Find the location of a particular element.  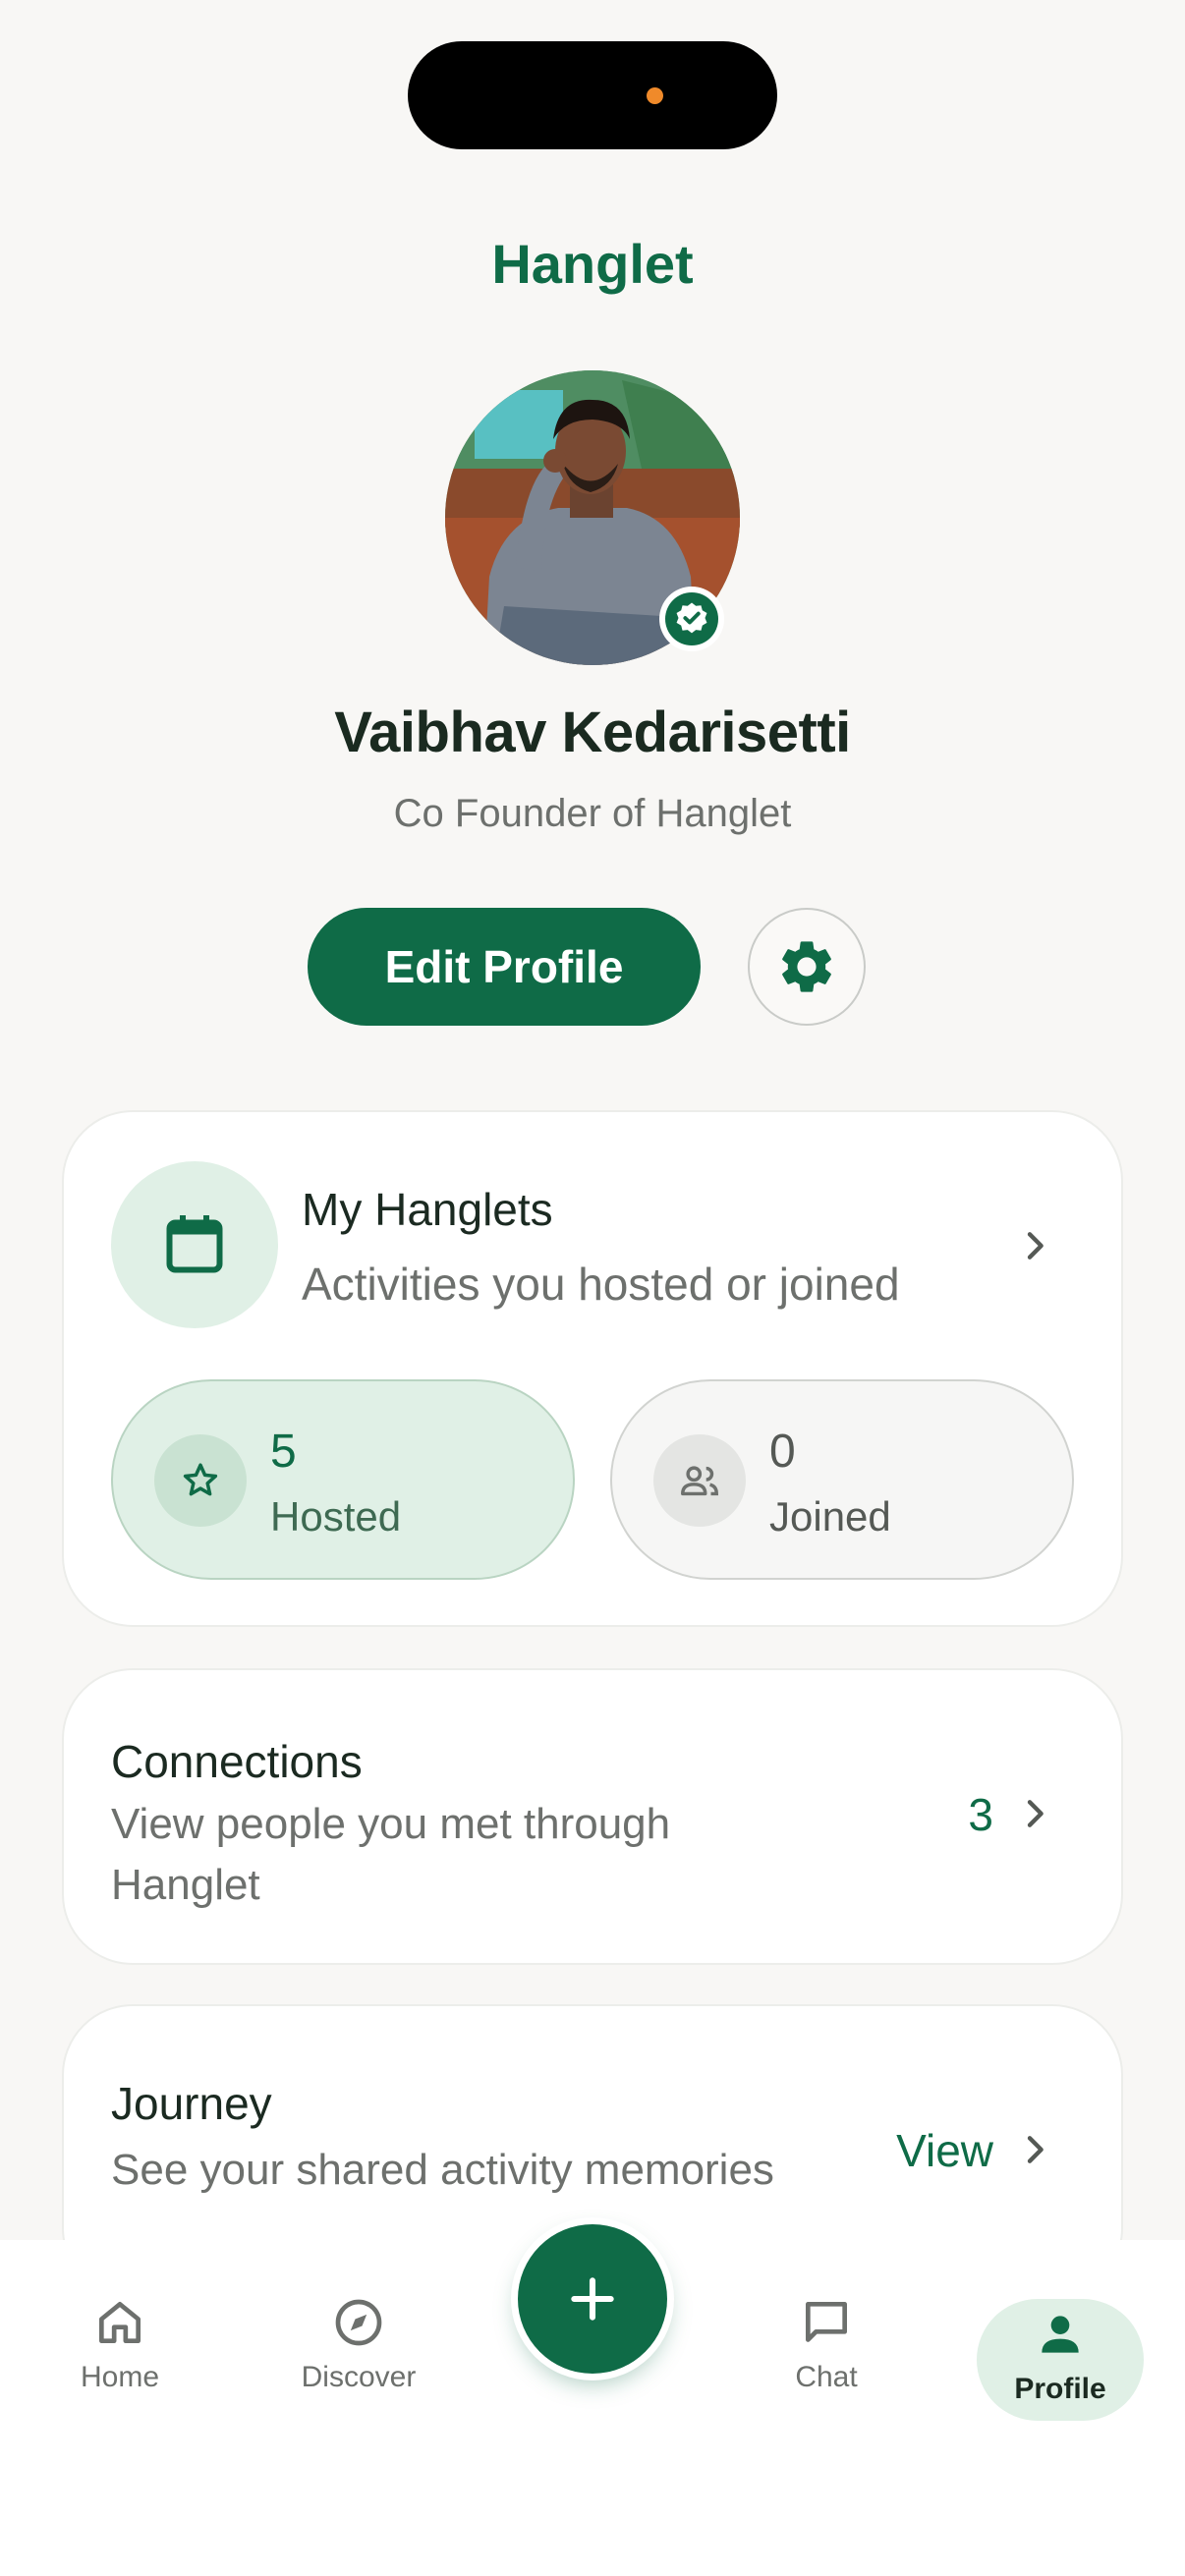

nav-chat-label: Chat is located at coordinates (827, 2377).